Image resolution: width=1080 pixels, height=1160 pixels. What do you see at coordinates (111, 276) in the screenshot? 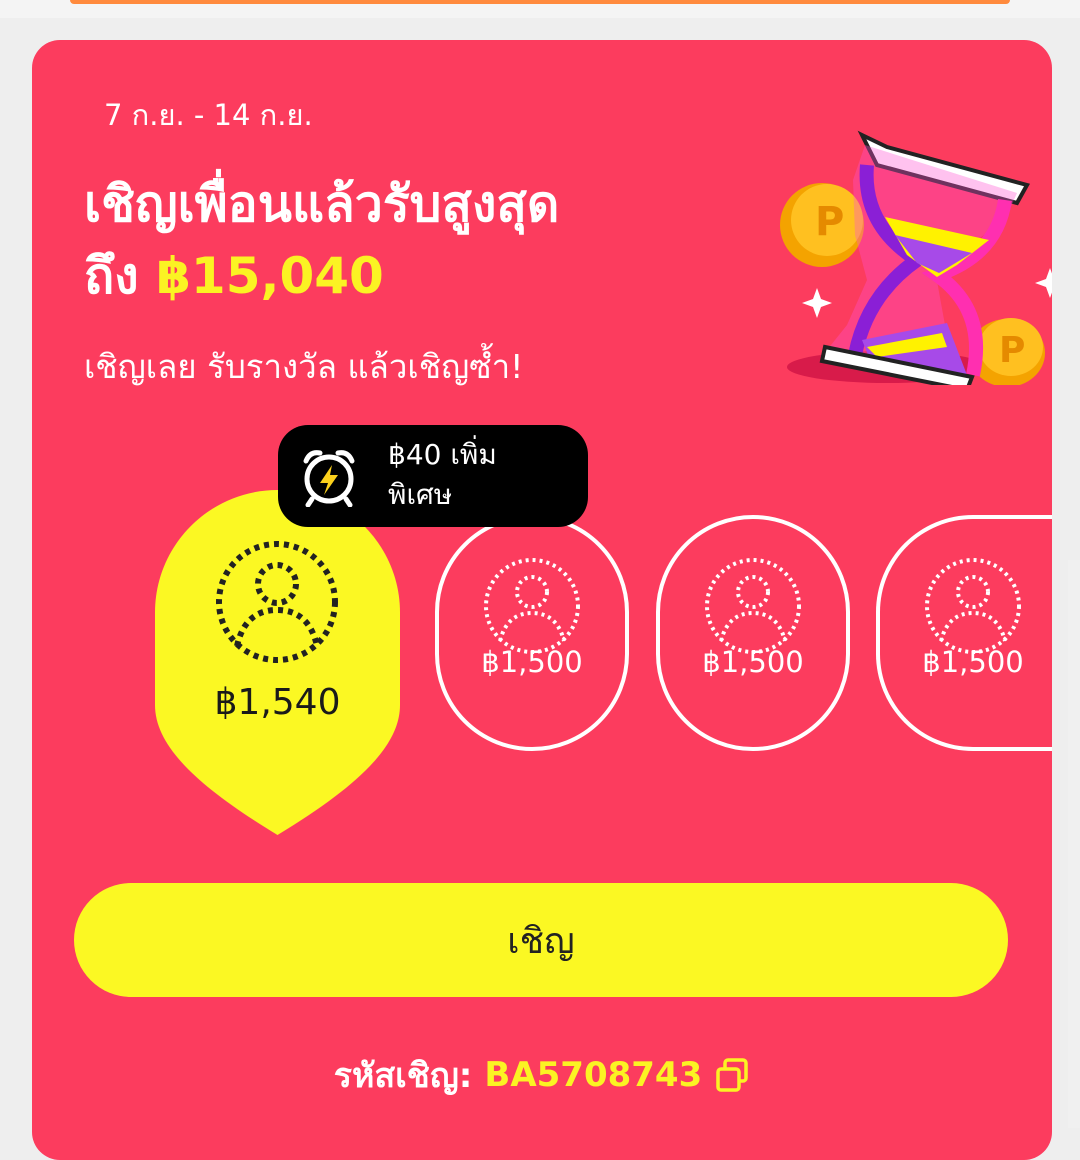
I see `title-prefix: ถึง` at bounding box center [111, 276].